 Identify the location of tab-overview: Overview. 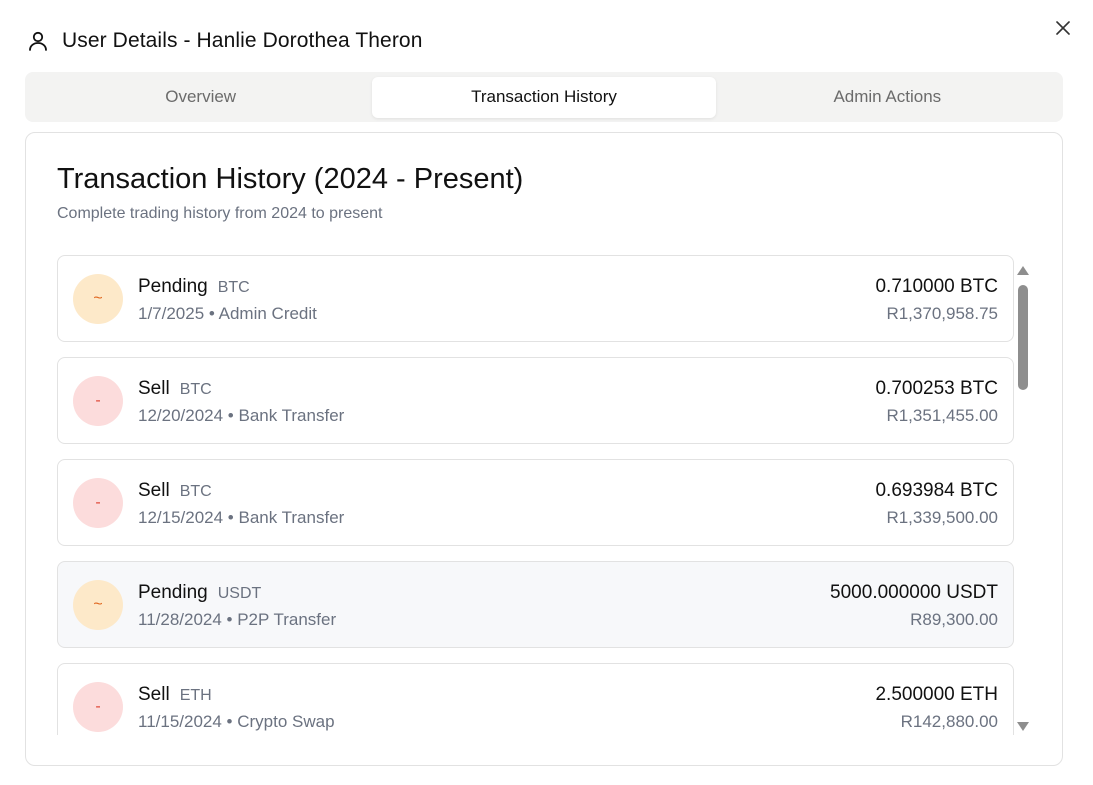
(200, 97).